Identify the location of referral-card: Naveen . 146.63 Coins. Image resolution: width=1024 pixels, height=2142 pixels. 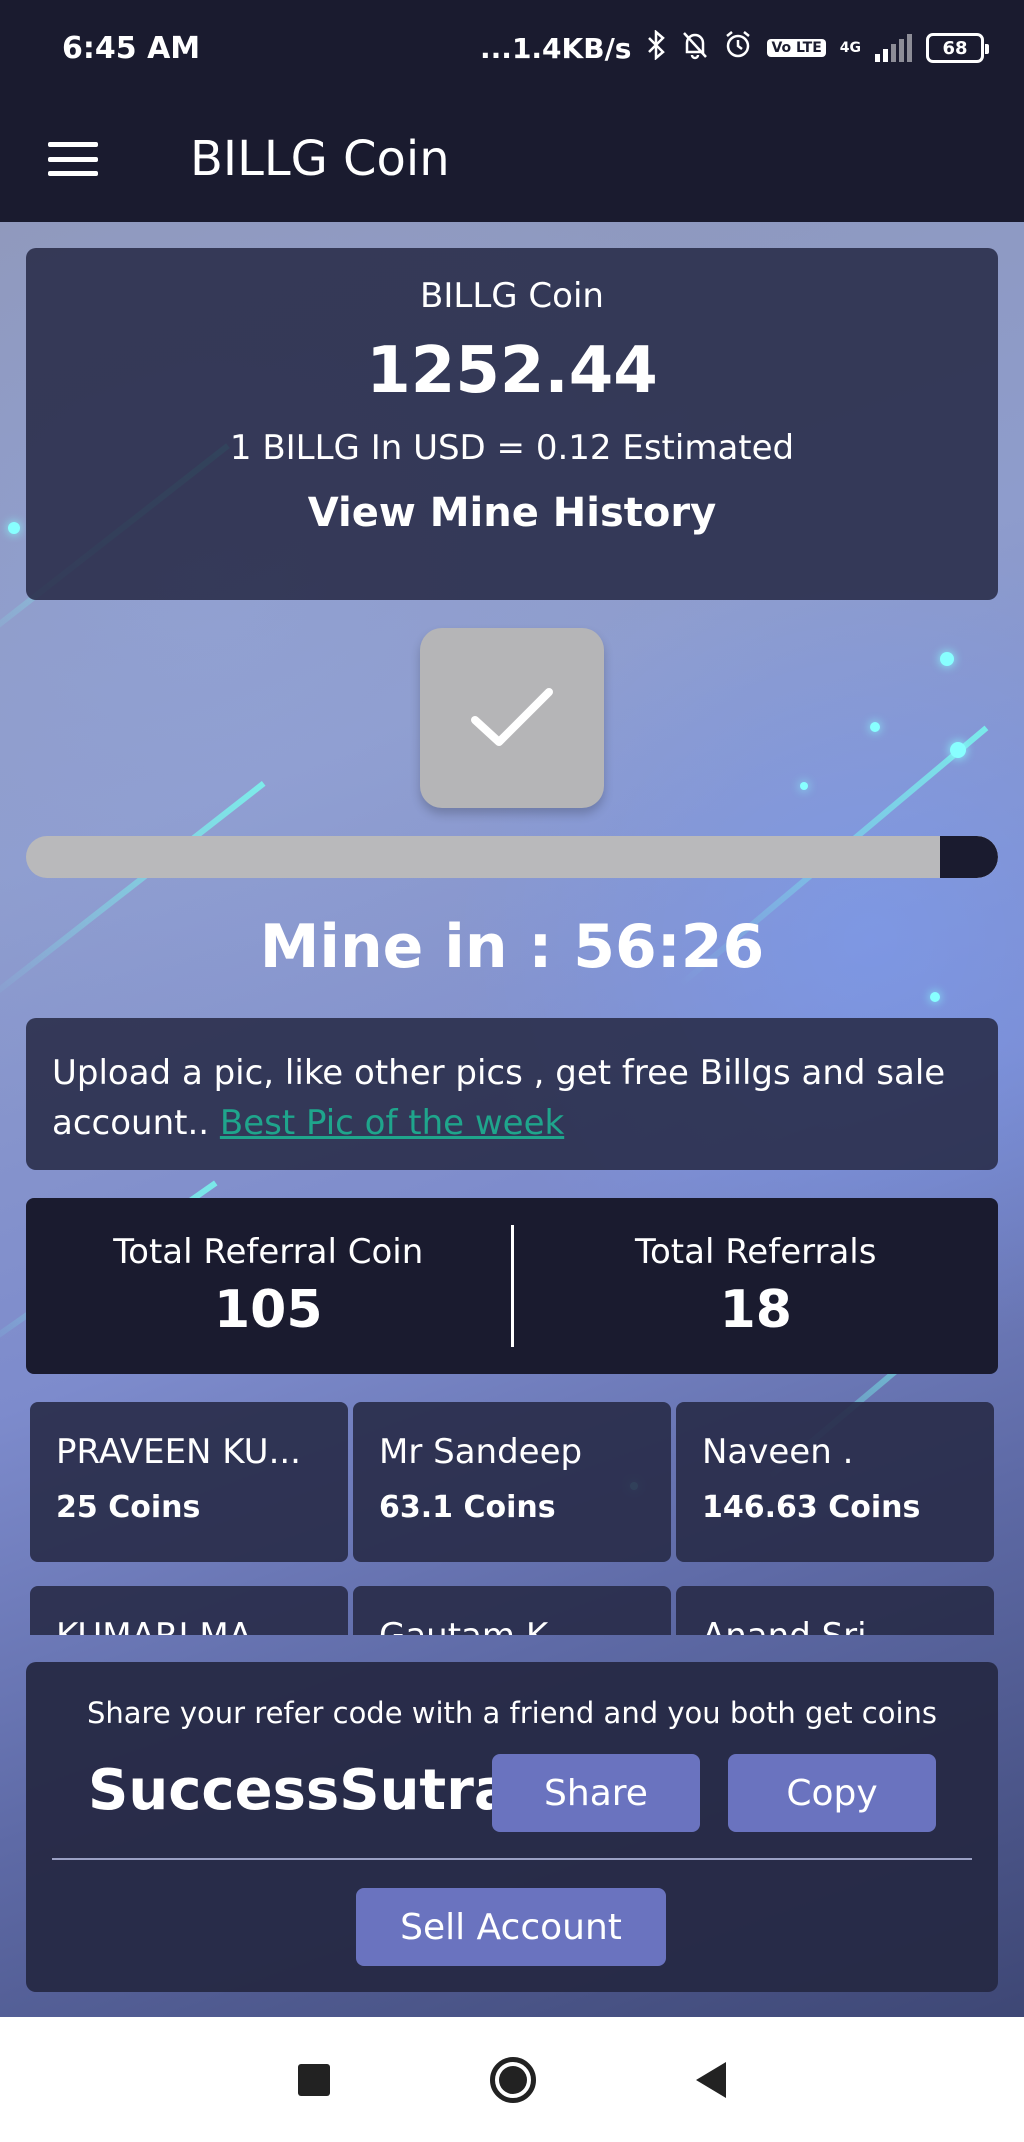
(835, 1482).